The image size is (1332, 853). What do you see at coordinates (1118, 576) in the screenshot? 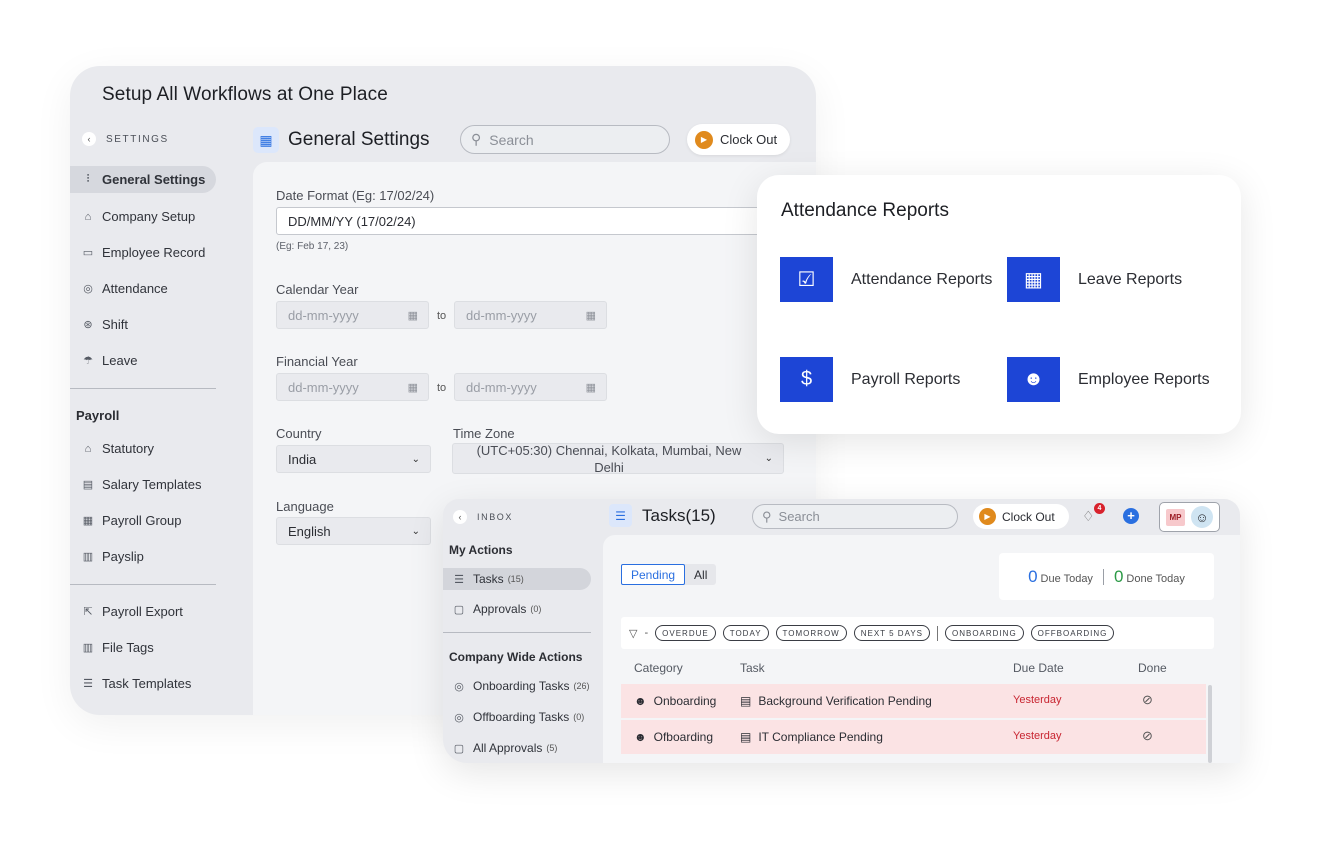
I see `done-today-count: 0` at bounding box center [1118, 576].